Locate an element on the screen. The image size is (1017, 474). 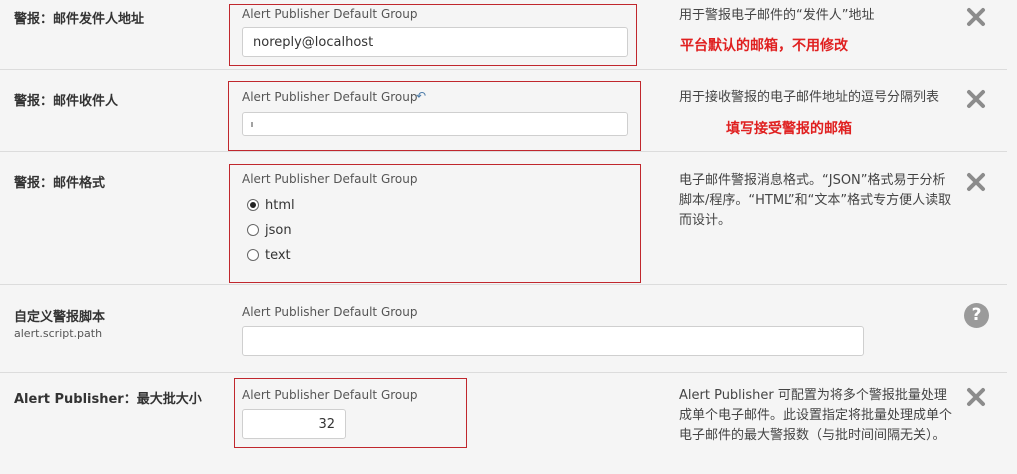
setting-label: 警报：邮件收件人 is located at coordinates (66, 101).